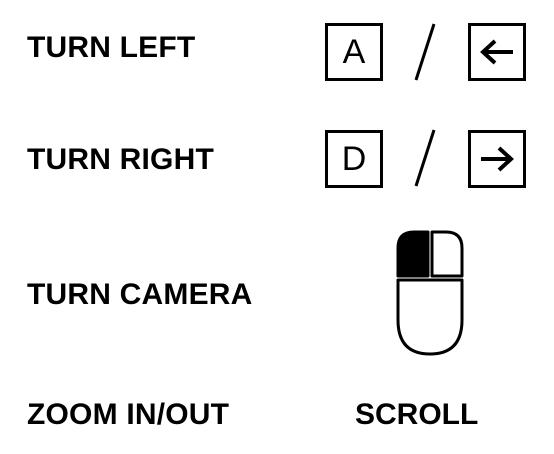 This screenshot has height=454, width=554. Describe the element at coordinates (354, 52) in the screenshot. I see `key-a: A` at that location.